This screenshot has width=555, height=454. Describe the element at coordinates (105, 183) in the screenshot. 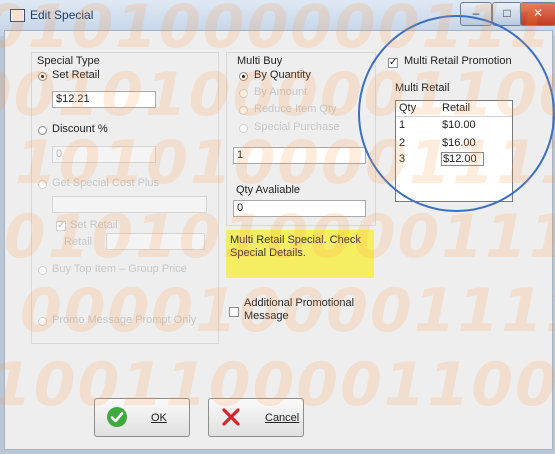

I see `option3-label: Get Special Cost Plus` at that location.